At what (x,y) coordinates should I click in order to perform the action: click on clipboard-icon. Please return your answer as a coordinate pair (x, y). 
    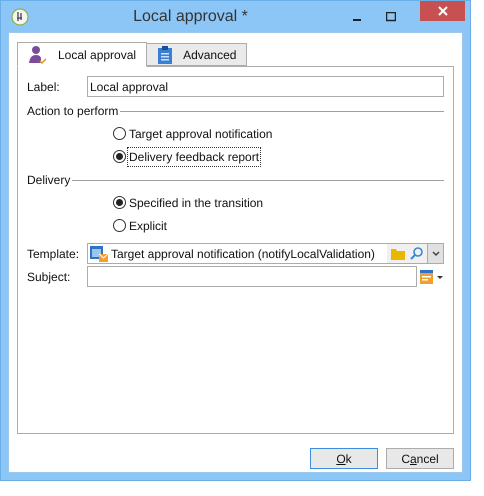
    Looking at the image, I should click on (165, 55).